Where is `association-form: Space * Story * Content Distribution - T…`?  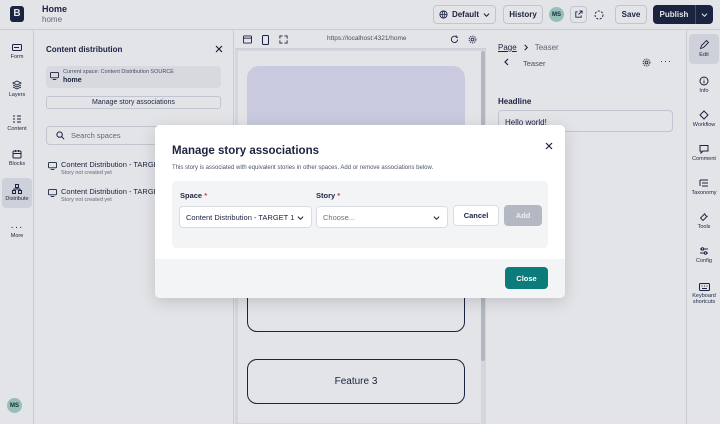 association-form: Space * Story * Content Distribution - T… is located at coordinates (360, 214).